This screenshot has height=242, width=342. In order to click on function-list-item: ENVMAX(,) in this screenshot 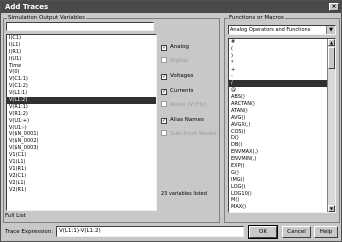, I will do `click(282, 152)`.